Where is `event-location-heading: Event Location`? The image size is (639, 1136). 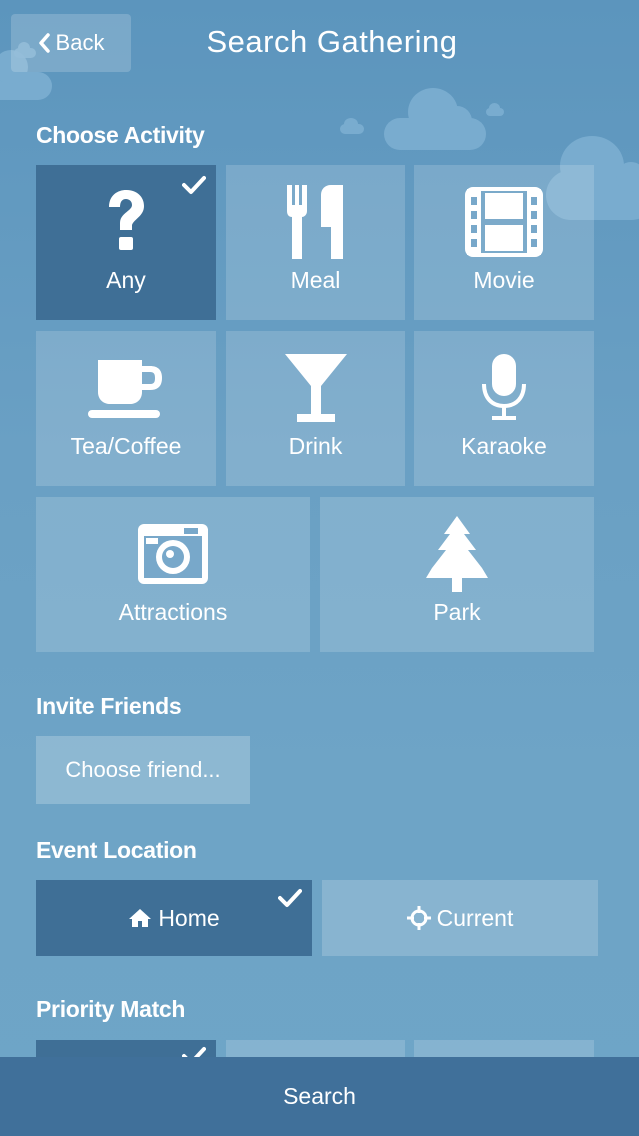
event-location-heading: Event Location is located at coordinates (116, 850).